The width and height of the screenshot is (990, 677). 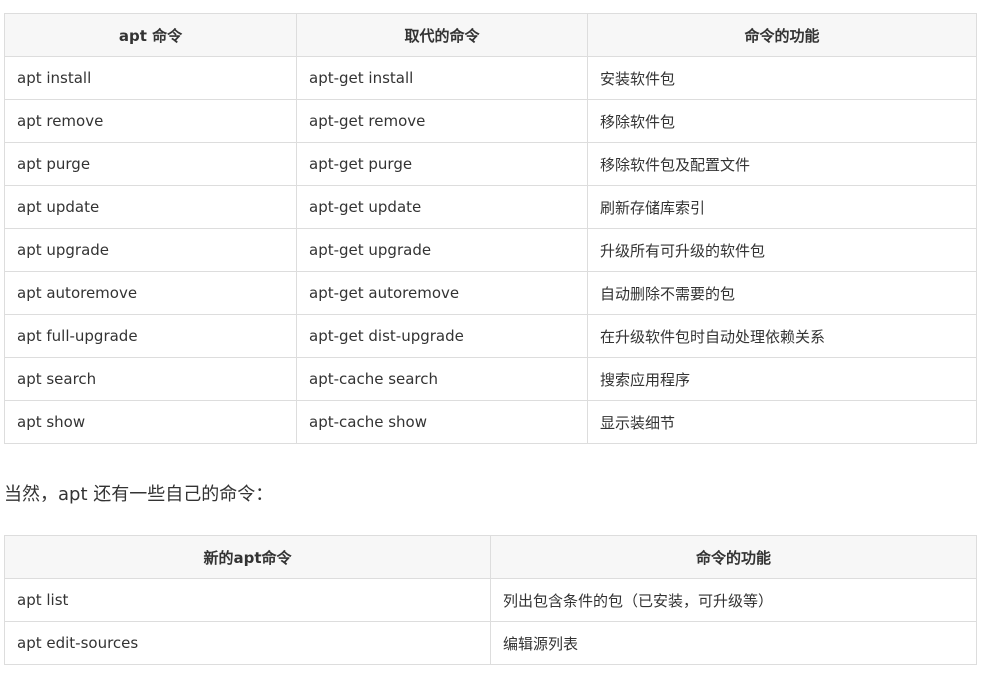 I want to click on function-cell: 在升级软件包时自动处理依赖关系, so click(x=782, y=336).